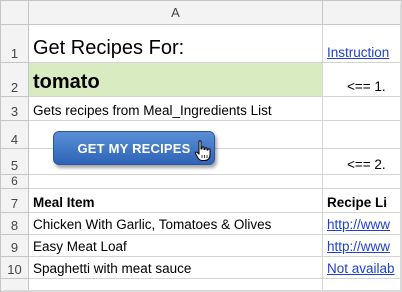 This screenshot has width=402, height=292. Describe the element at coordinates (358, 52) in the screenshot. I see `instructions-link: Instruction` at that location.